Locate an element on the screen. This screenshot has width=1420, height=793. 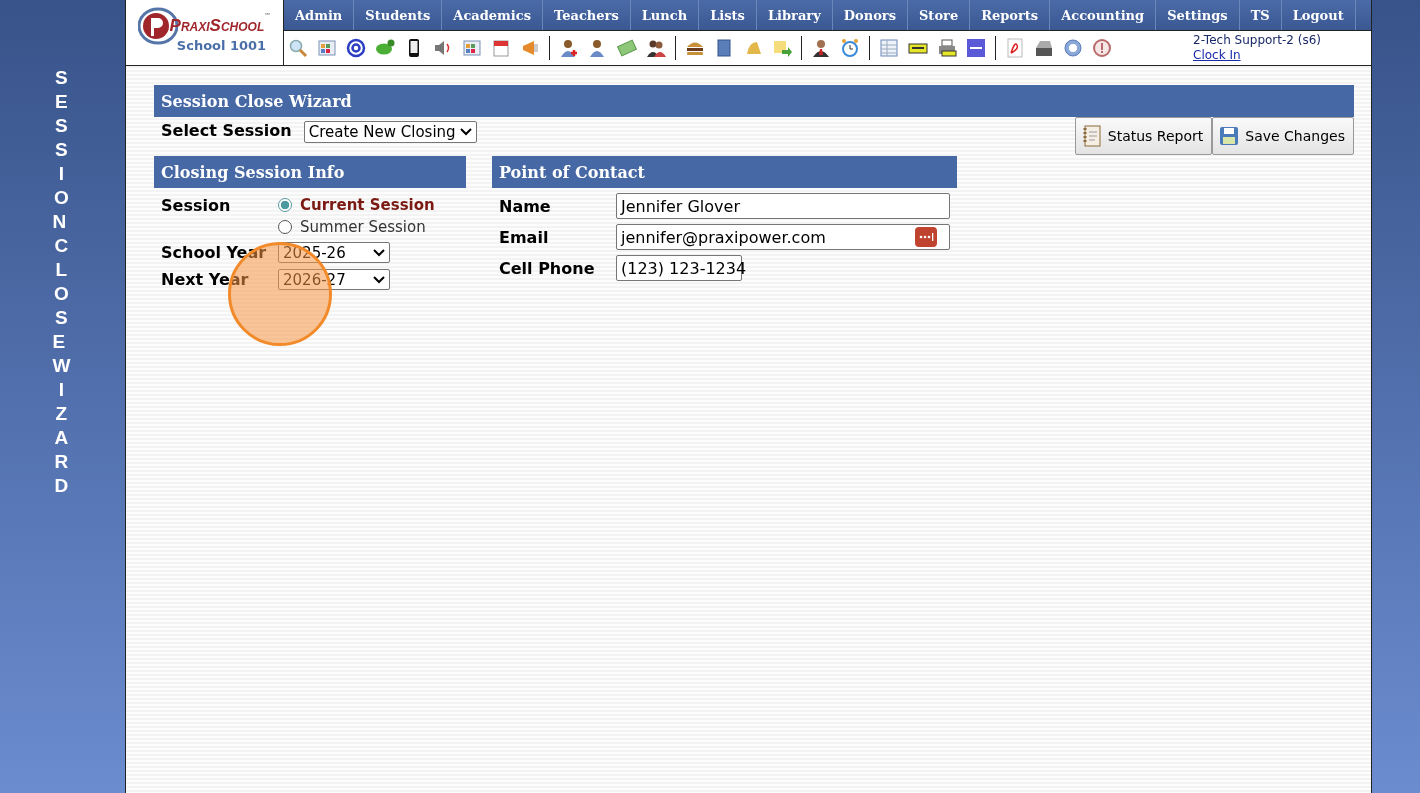
password-manager-icon is located at coordinates (926, 237).